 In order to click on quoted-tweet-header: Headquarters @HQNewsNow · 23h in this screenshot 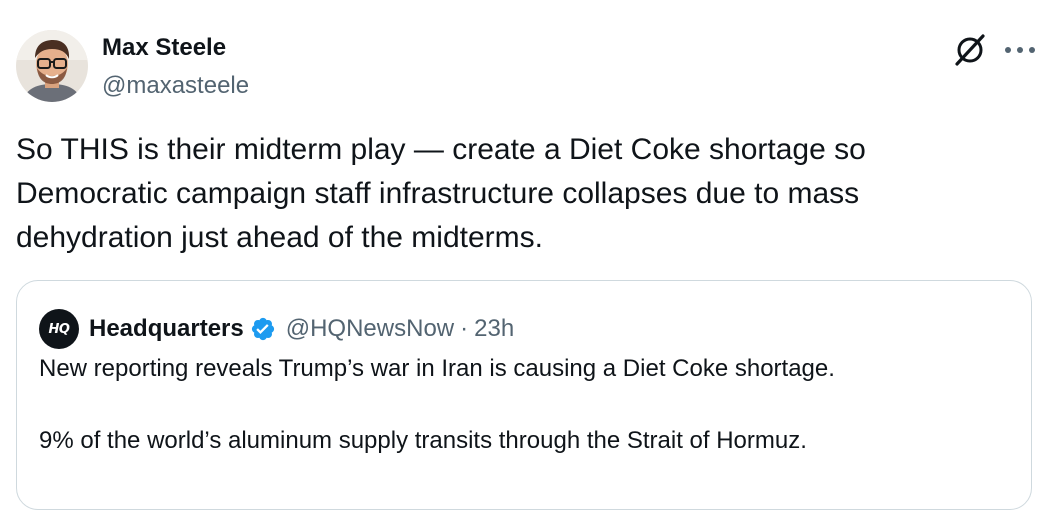, I will do `click(301, 329)`.